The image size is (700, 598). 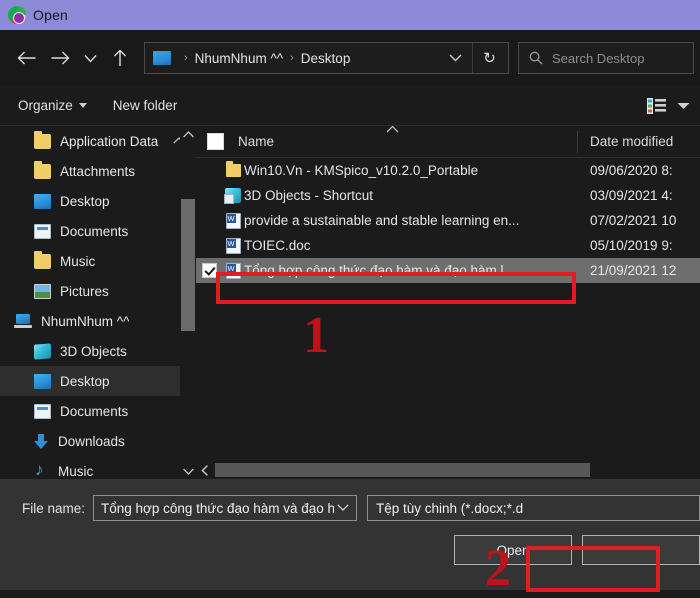 What do you see at coordinates (641, 550) in the screenshot?
I see `cancel-button` at bounding box center [641, 550].